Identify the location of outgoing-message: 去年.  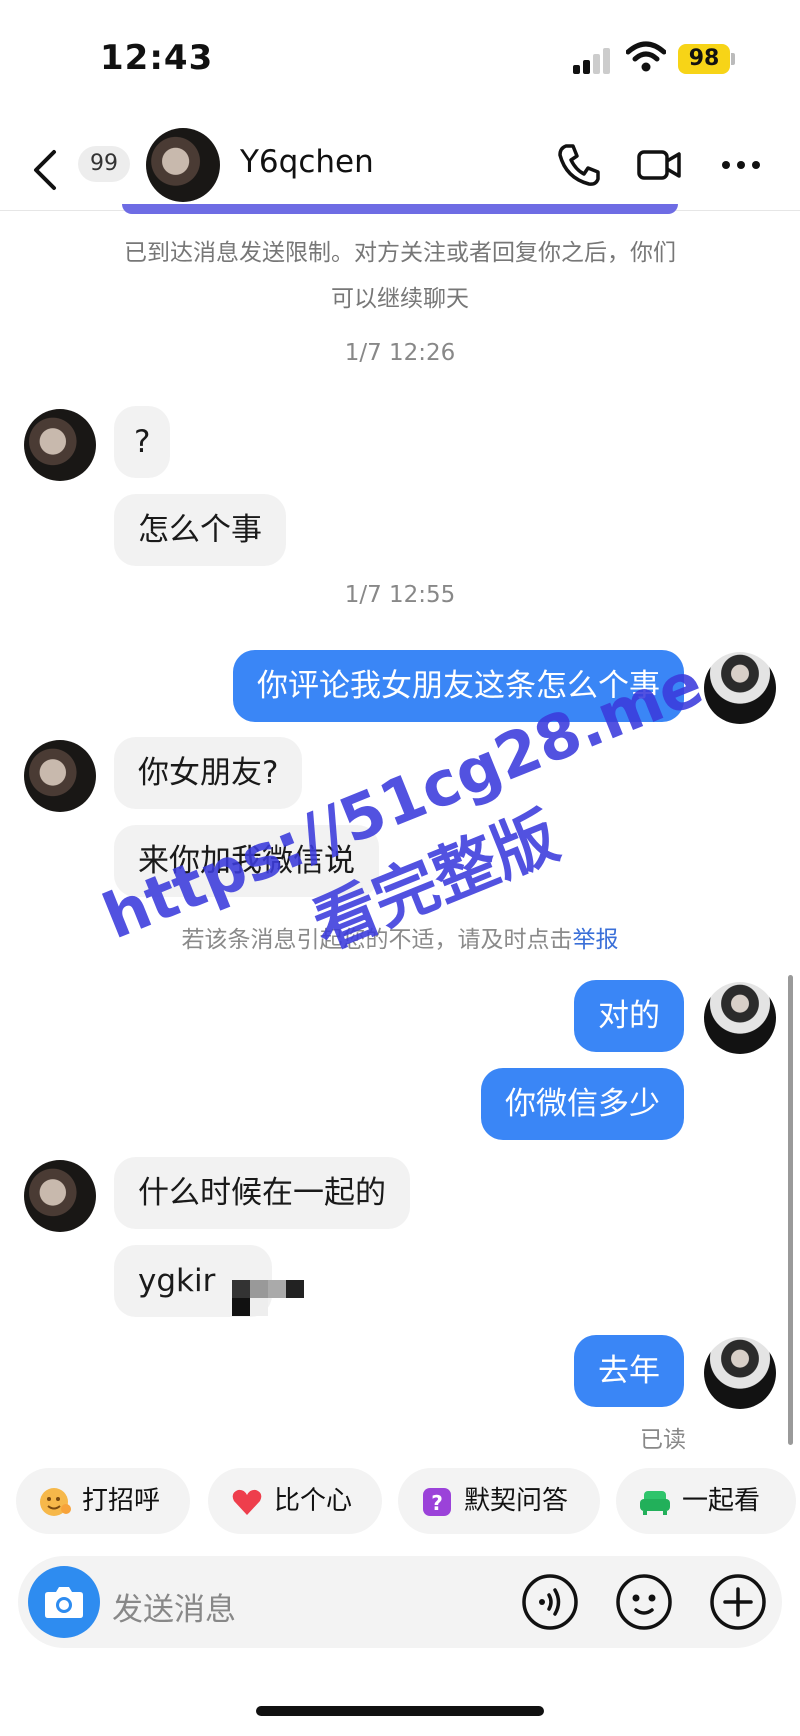
(629, 1371).